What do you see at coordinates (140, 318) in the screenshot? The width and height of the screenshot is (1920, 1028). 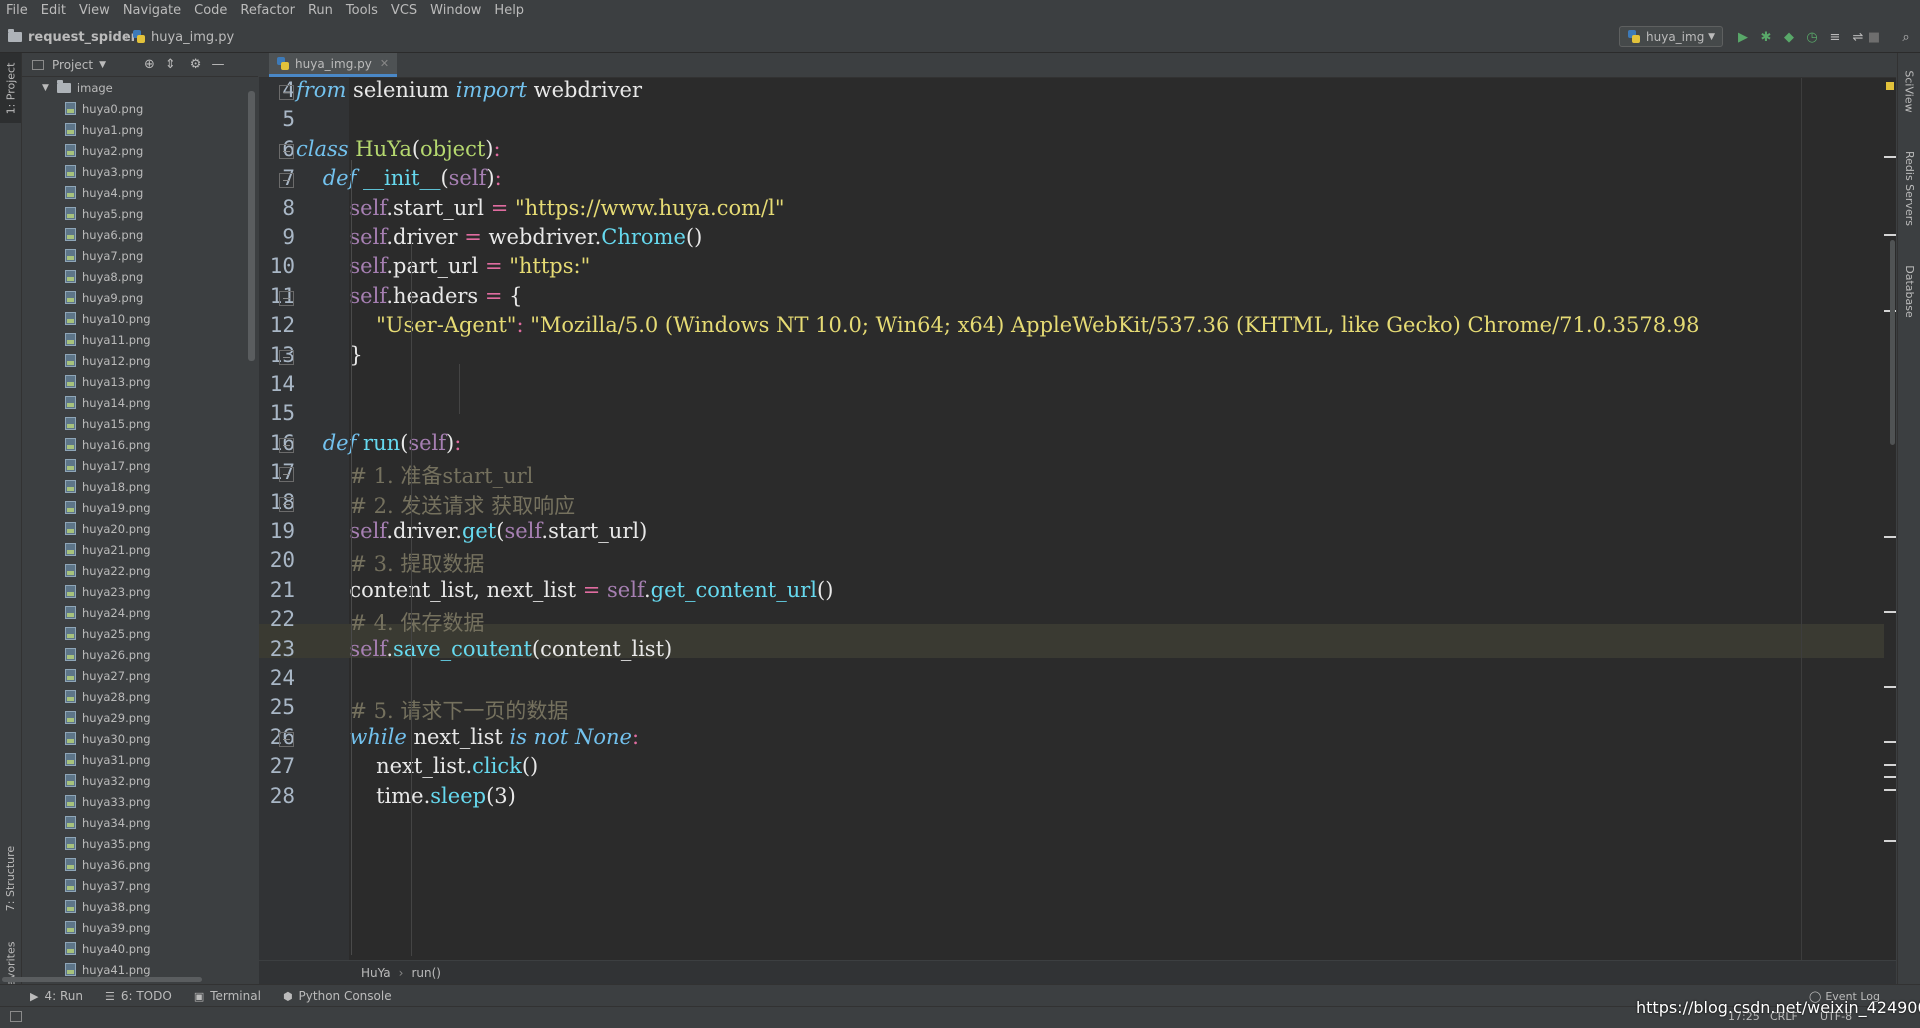 I see `tree-file-item: huya10.png` at bounding box center [140, 318].